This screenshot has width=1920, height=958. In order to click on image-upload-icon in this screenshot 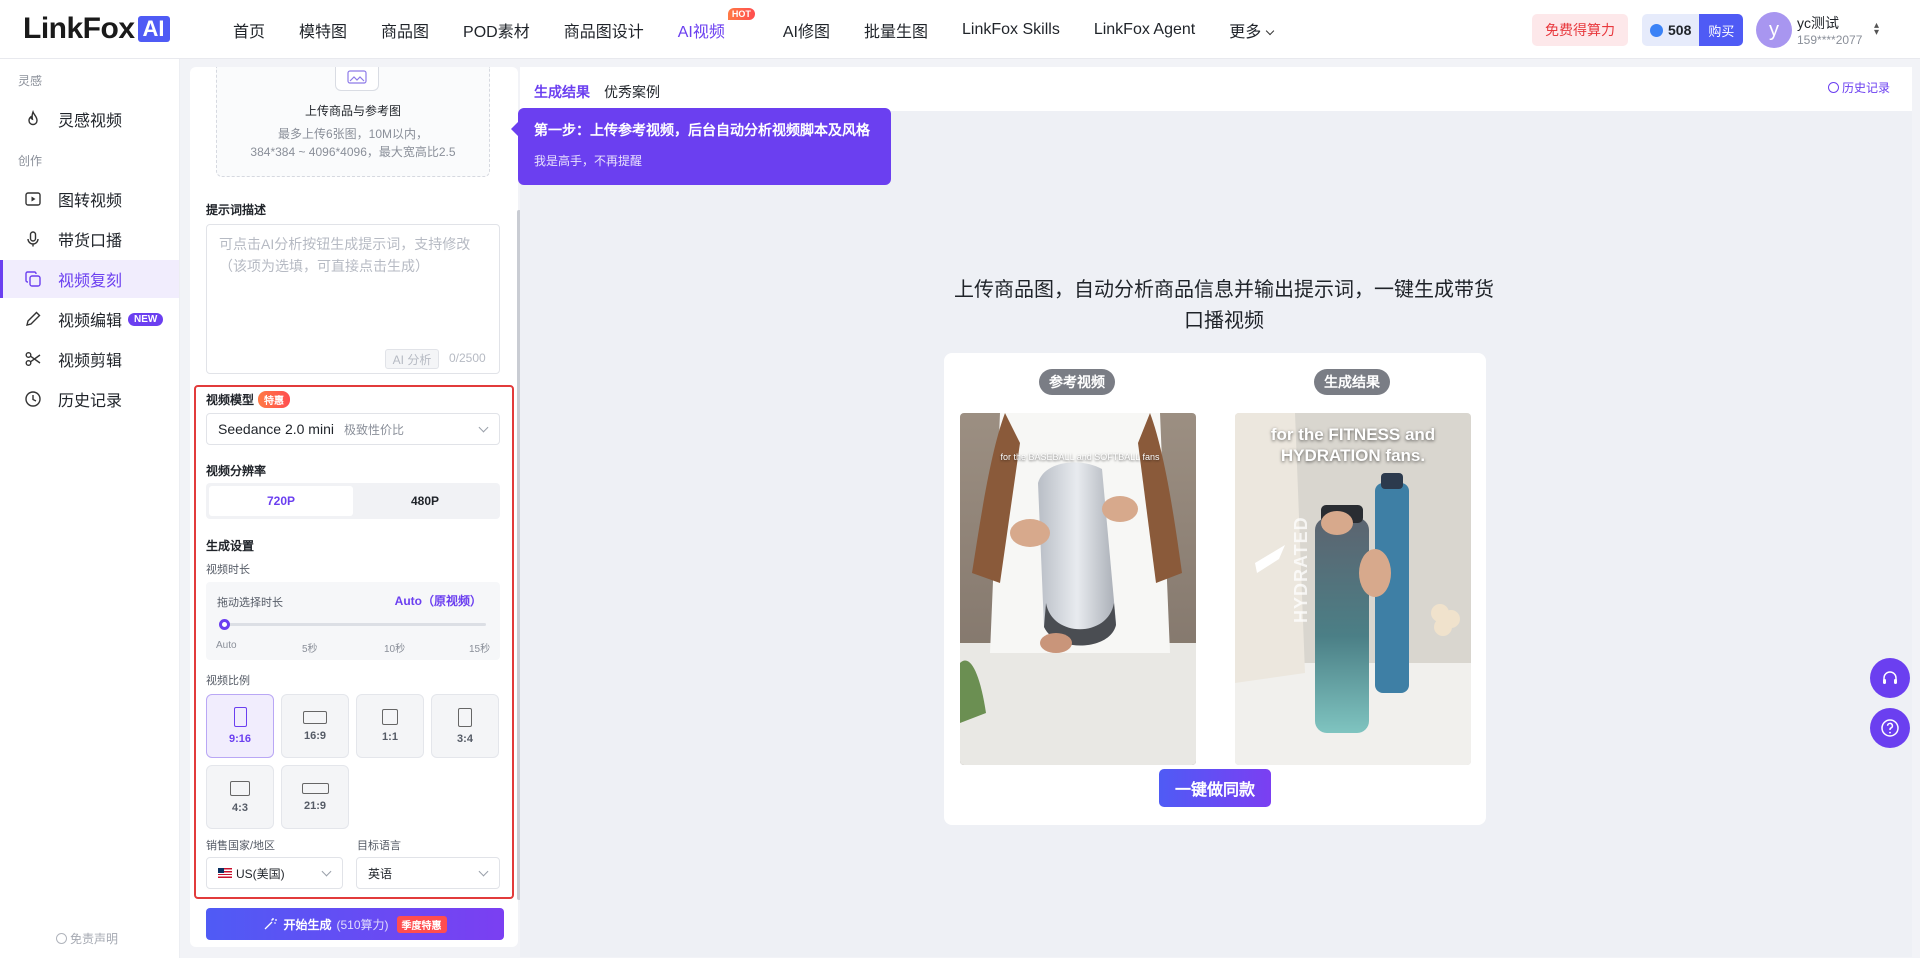, I will do `click(357, 79)`.